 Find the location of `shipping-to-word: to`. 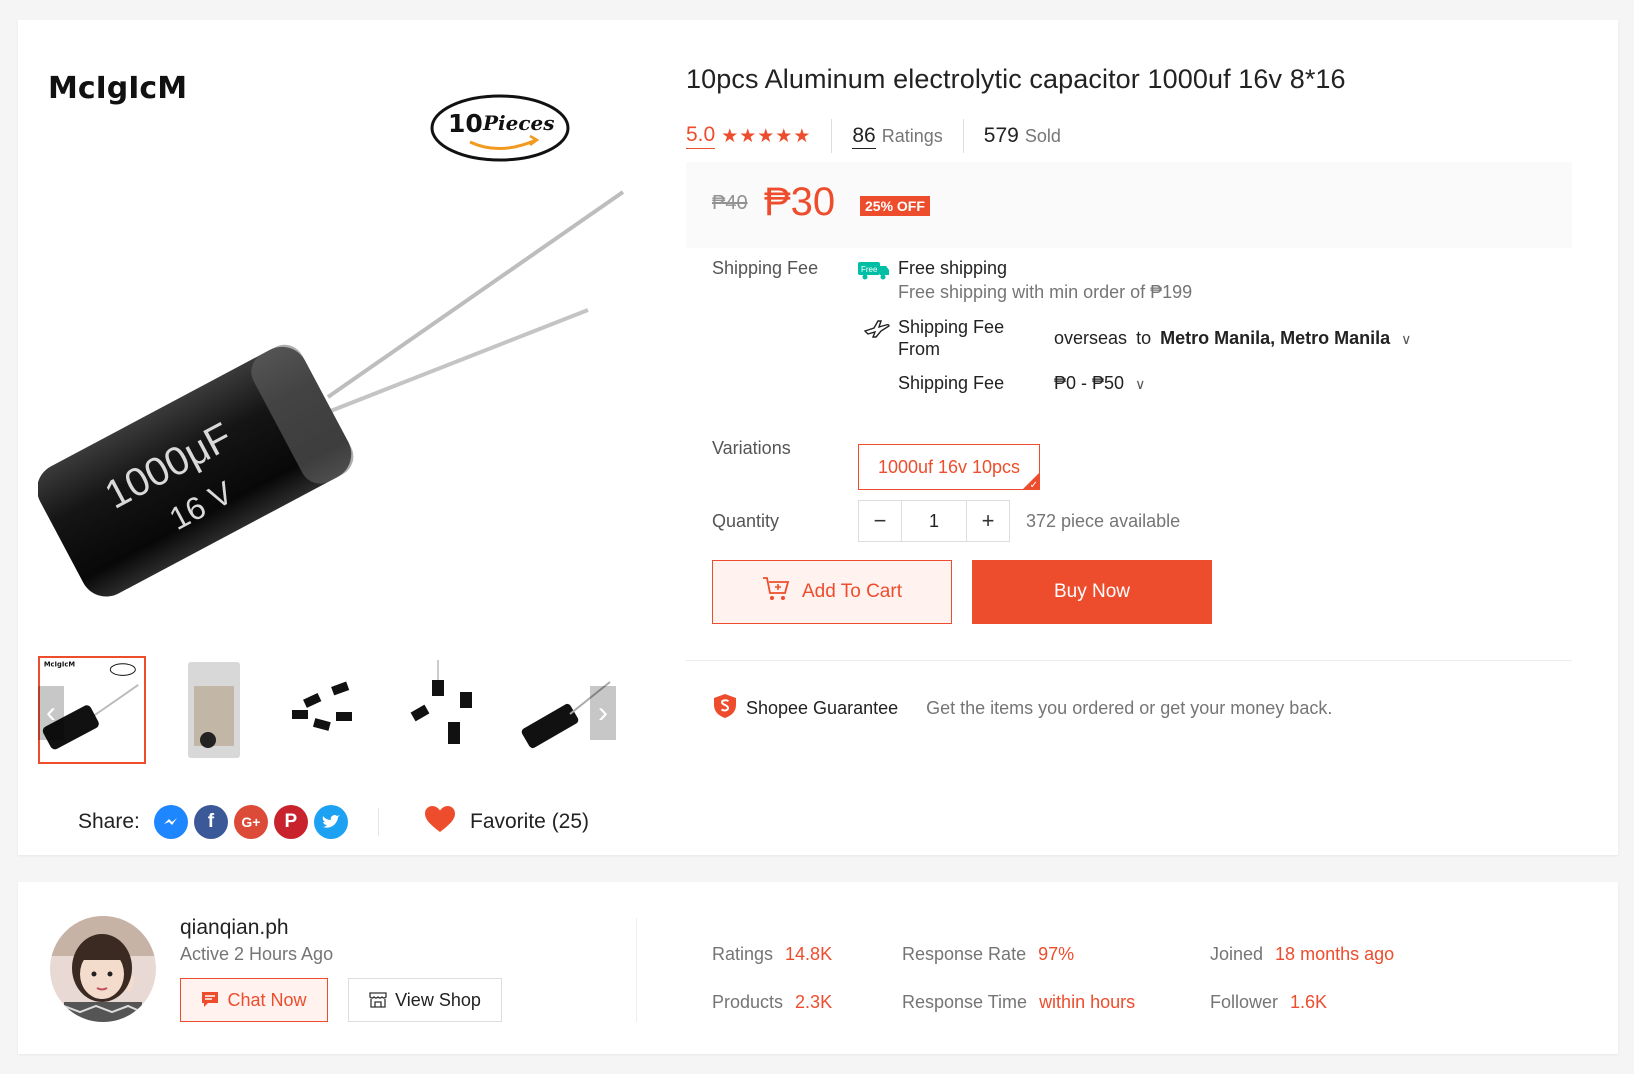

shipping-to-word: to is located at coordinates (1144, 338).